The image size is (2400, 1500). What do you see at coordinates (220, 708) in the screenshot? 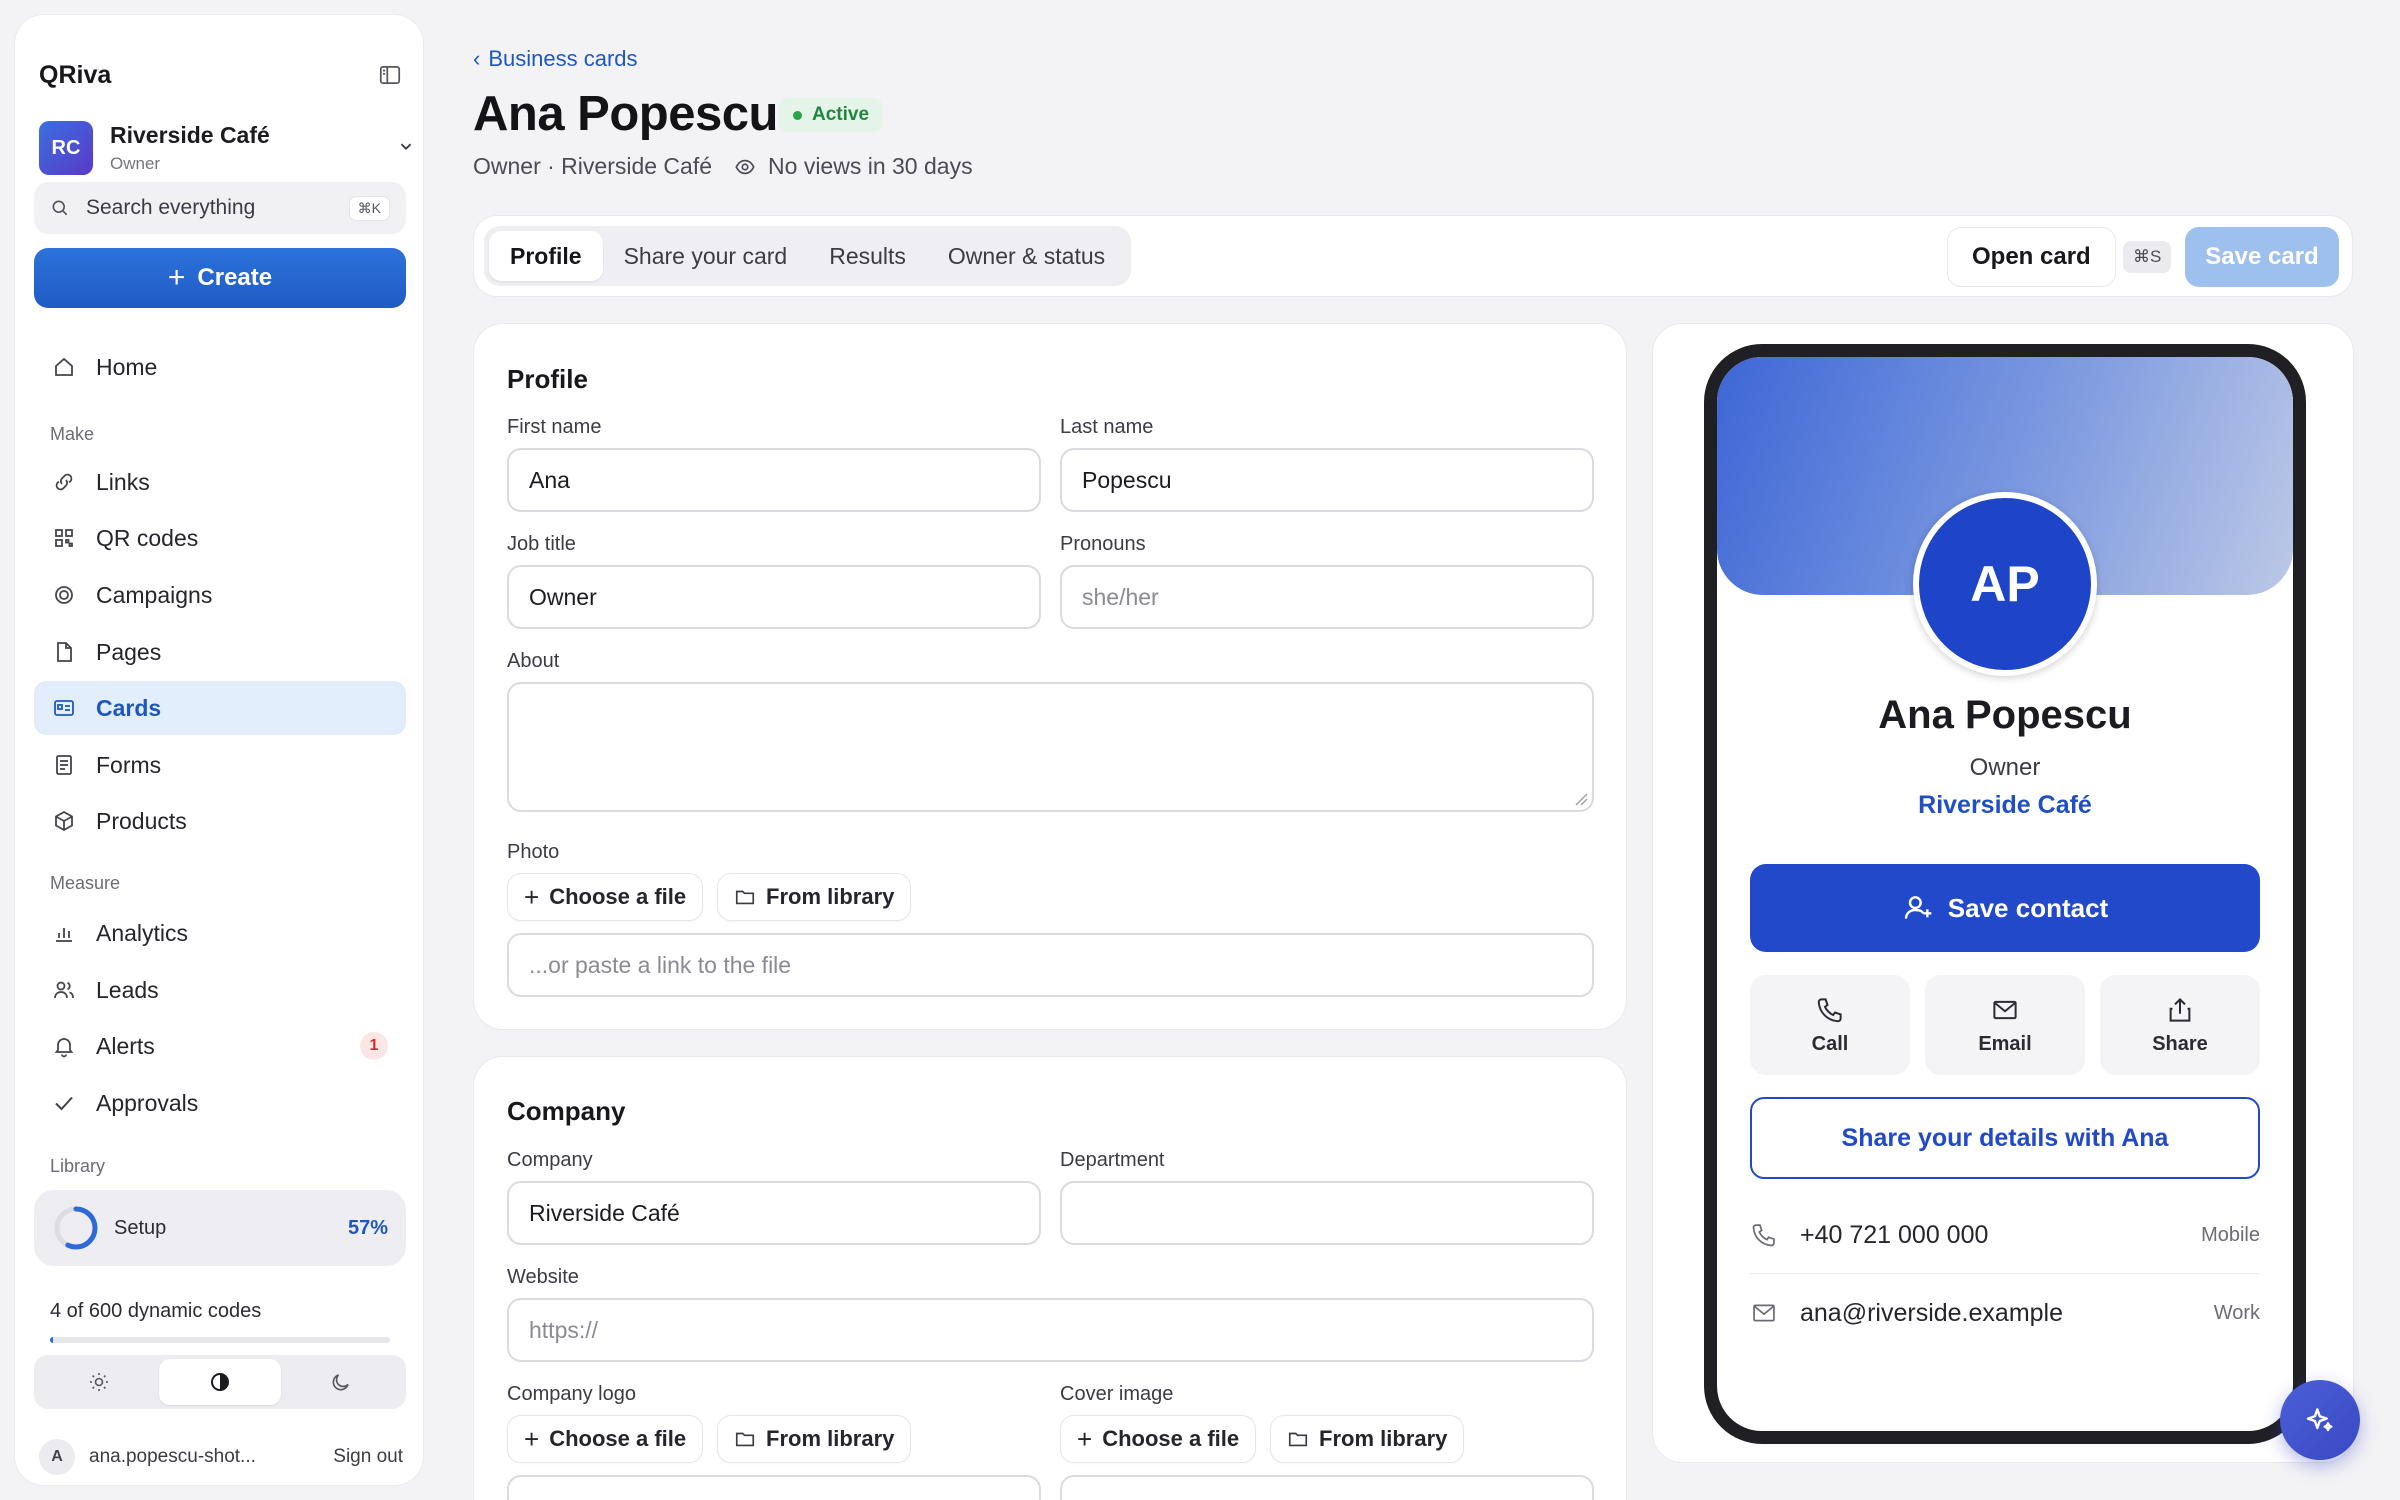
I see `sidebar-item-cards: Cards` at bounding box center [220, 708].